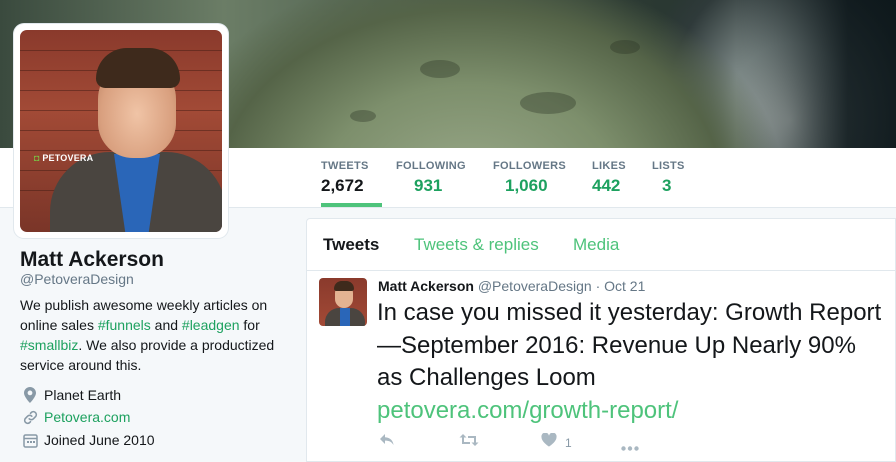 This screenshot has height=462, width=896. Describe the element at coordinates (568, 442) in the screenshot. I see `like-count: 1` at that location.